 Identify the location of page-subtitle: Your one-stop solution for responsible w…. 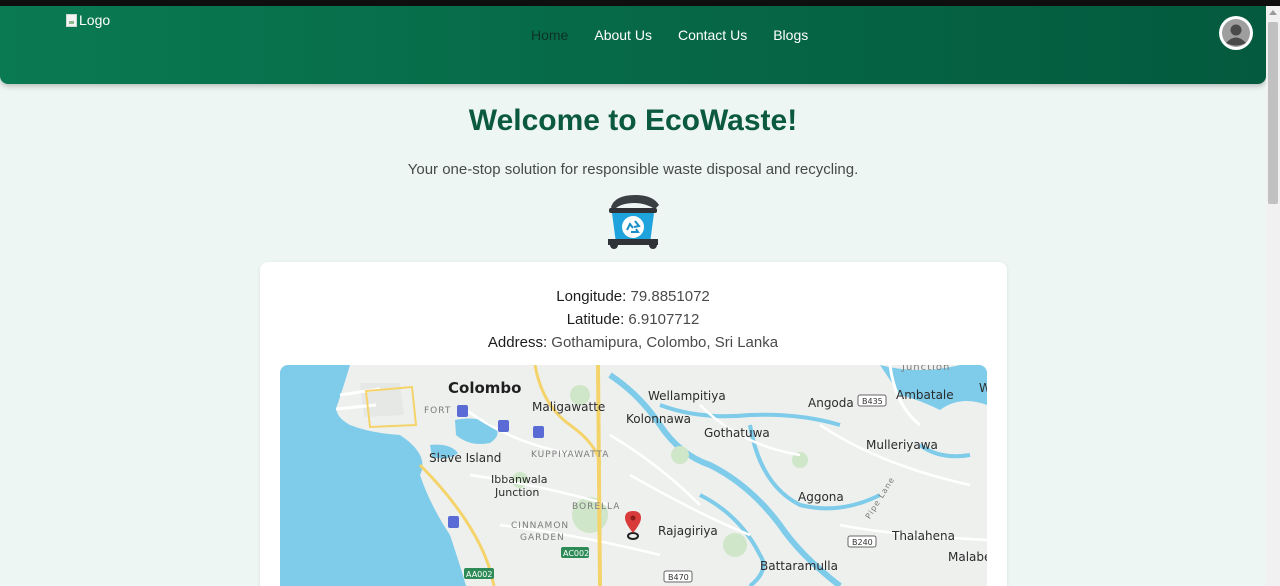
(633, 169).